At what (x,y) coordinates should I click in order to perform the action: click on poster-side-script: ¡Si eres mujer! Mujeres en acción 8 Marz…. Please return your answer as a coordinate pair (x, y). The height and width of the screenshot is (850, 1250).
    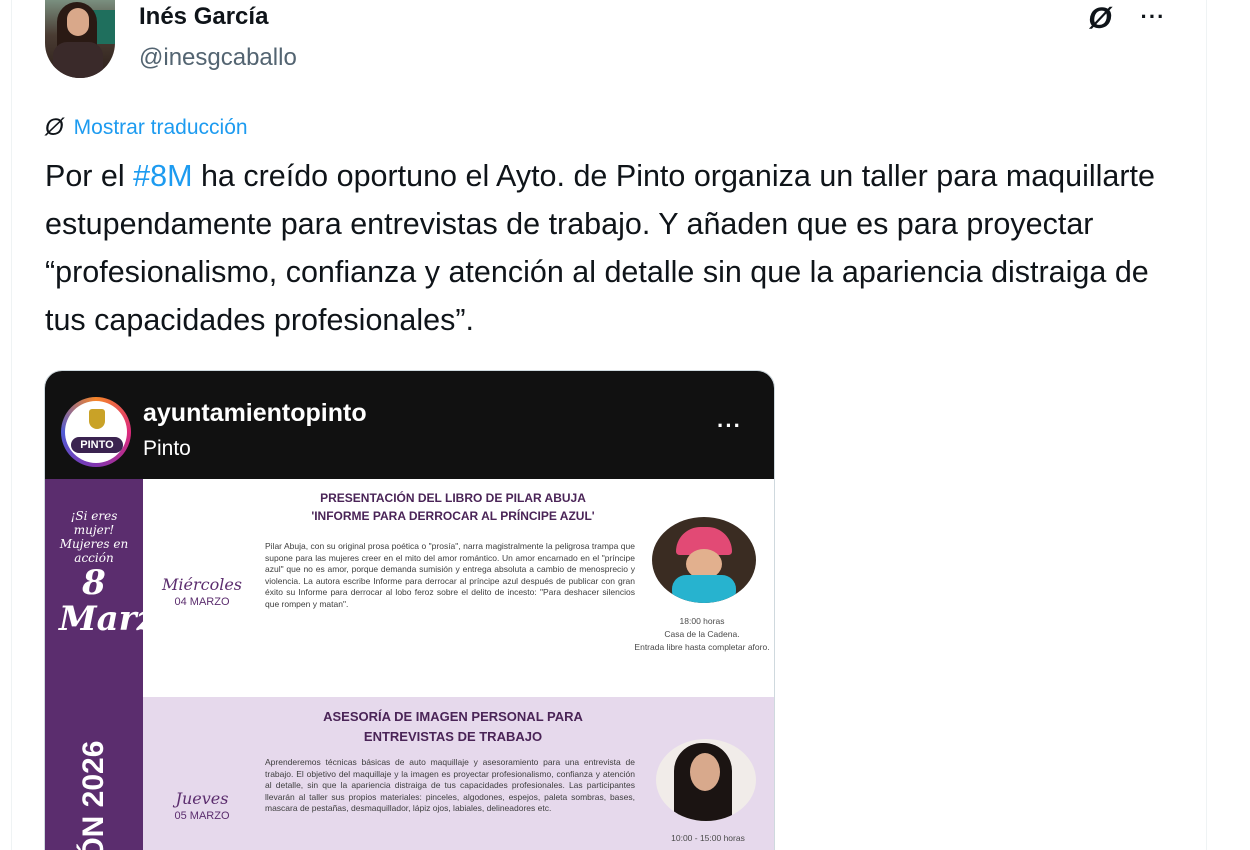
    Looking at the image, I should click on (119, 573).